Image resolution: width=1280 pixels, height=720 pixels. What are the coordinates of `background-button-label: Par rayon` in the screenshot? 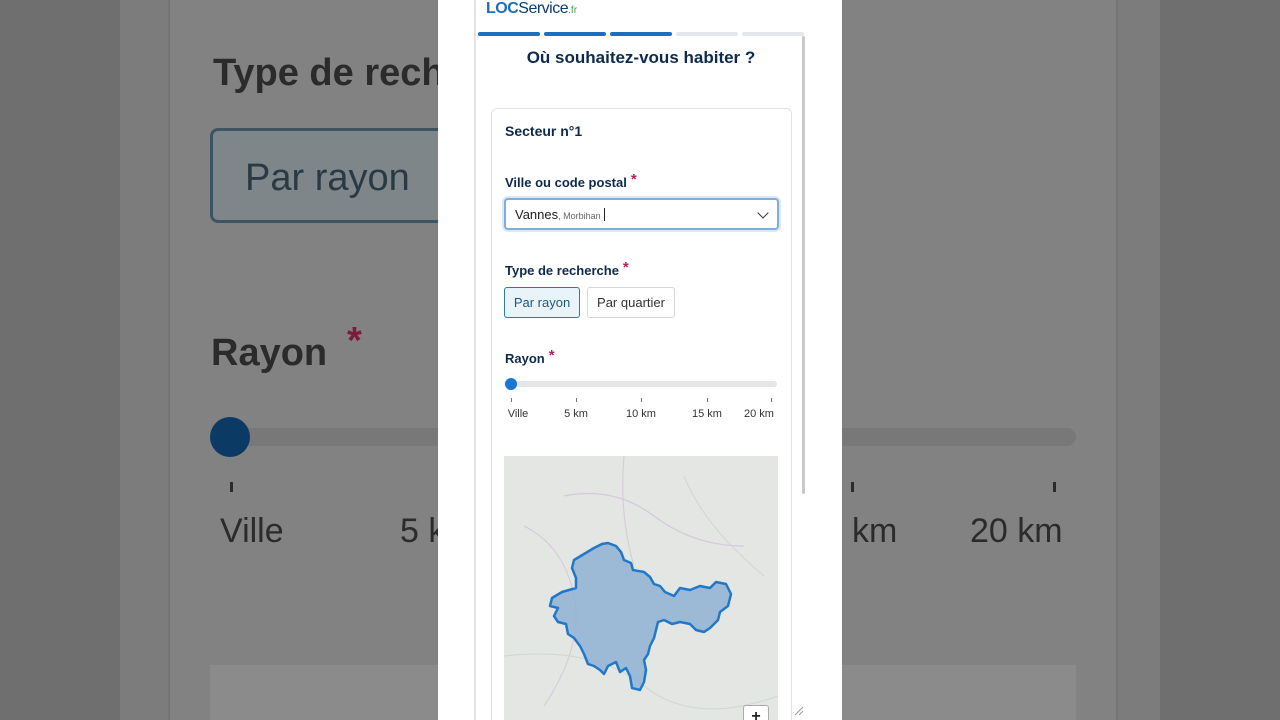 It's located at (327, 178).